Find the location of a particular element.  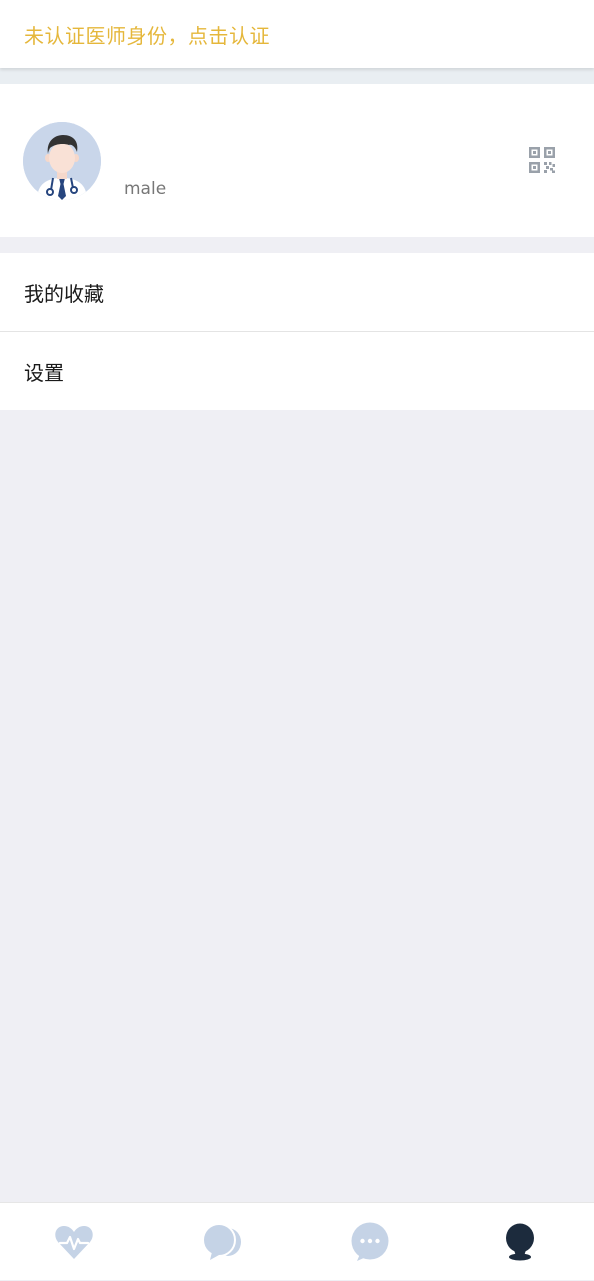

tab-consult is located at coordinates (222, 1242).